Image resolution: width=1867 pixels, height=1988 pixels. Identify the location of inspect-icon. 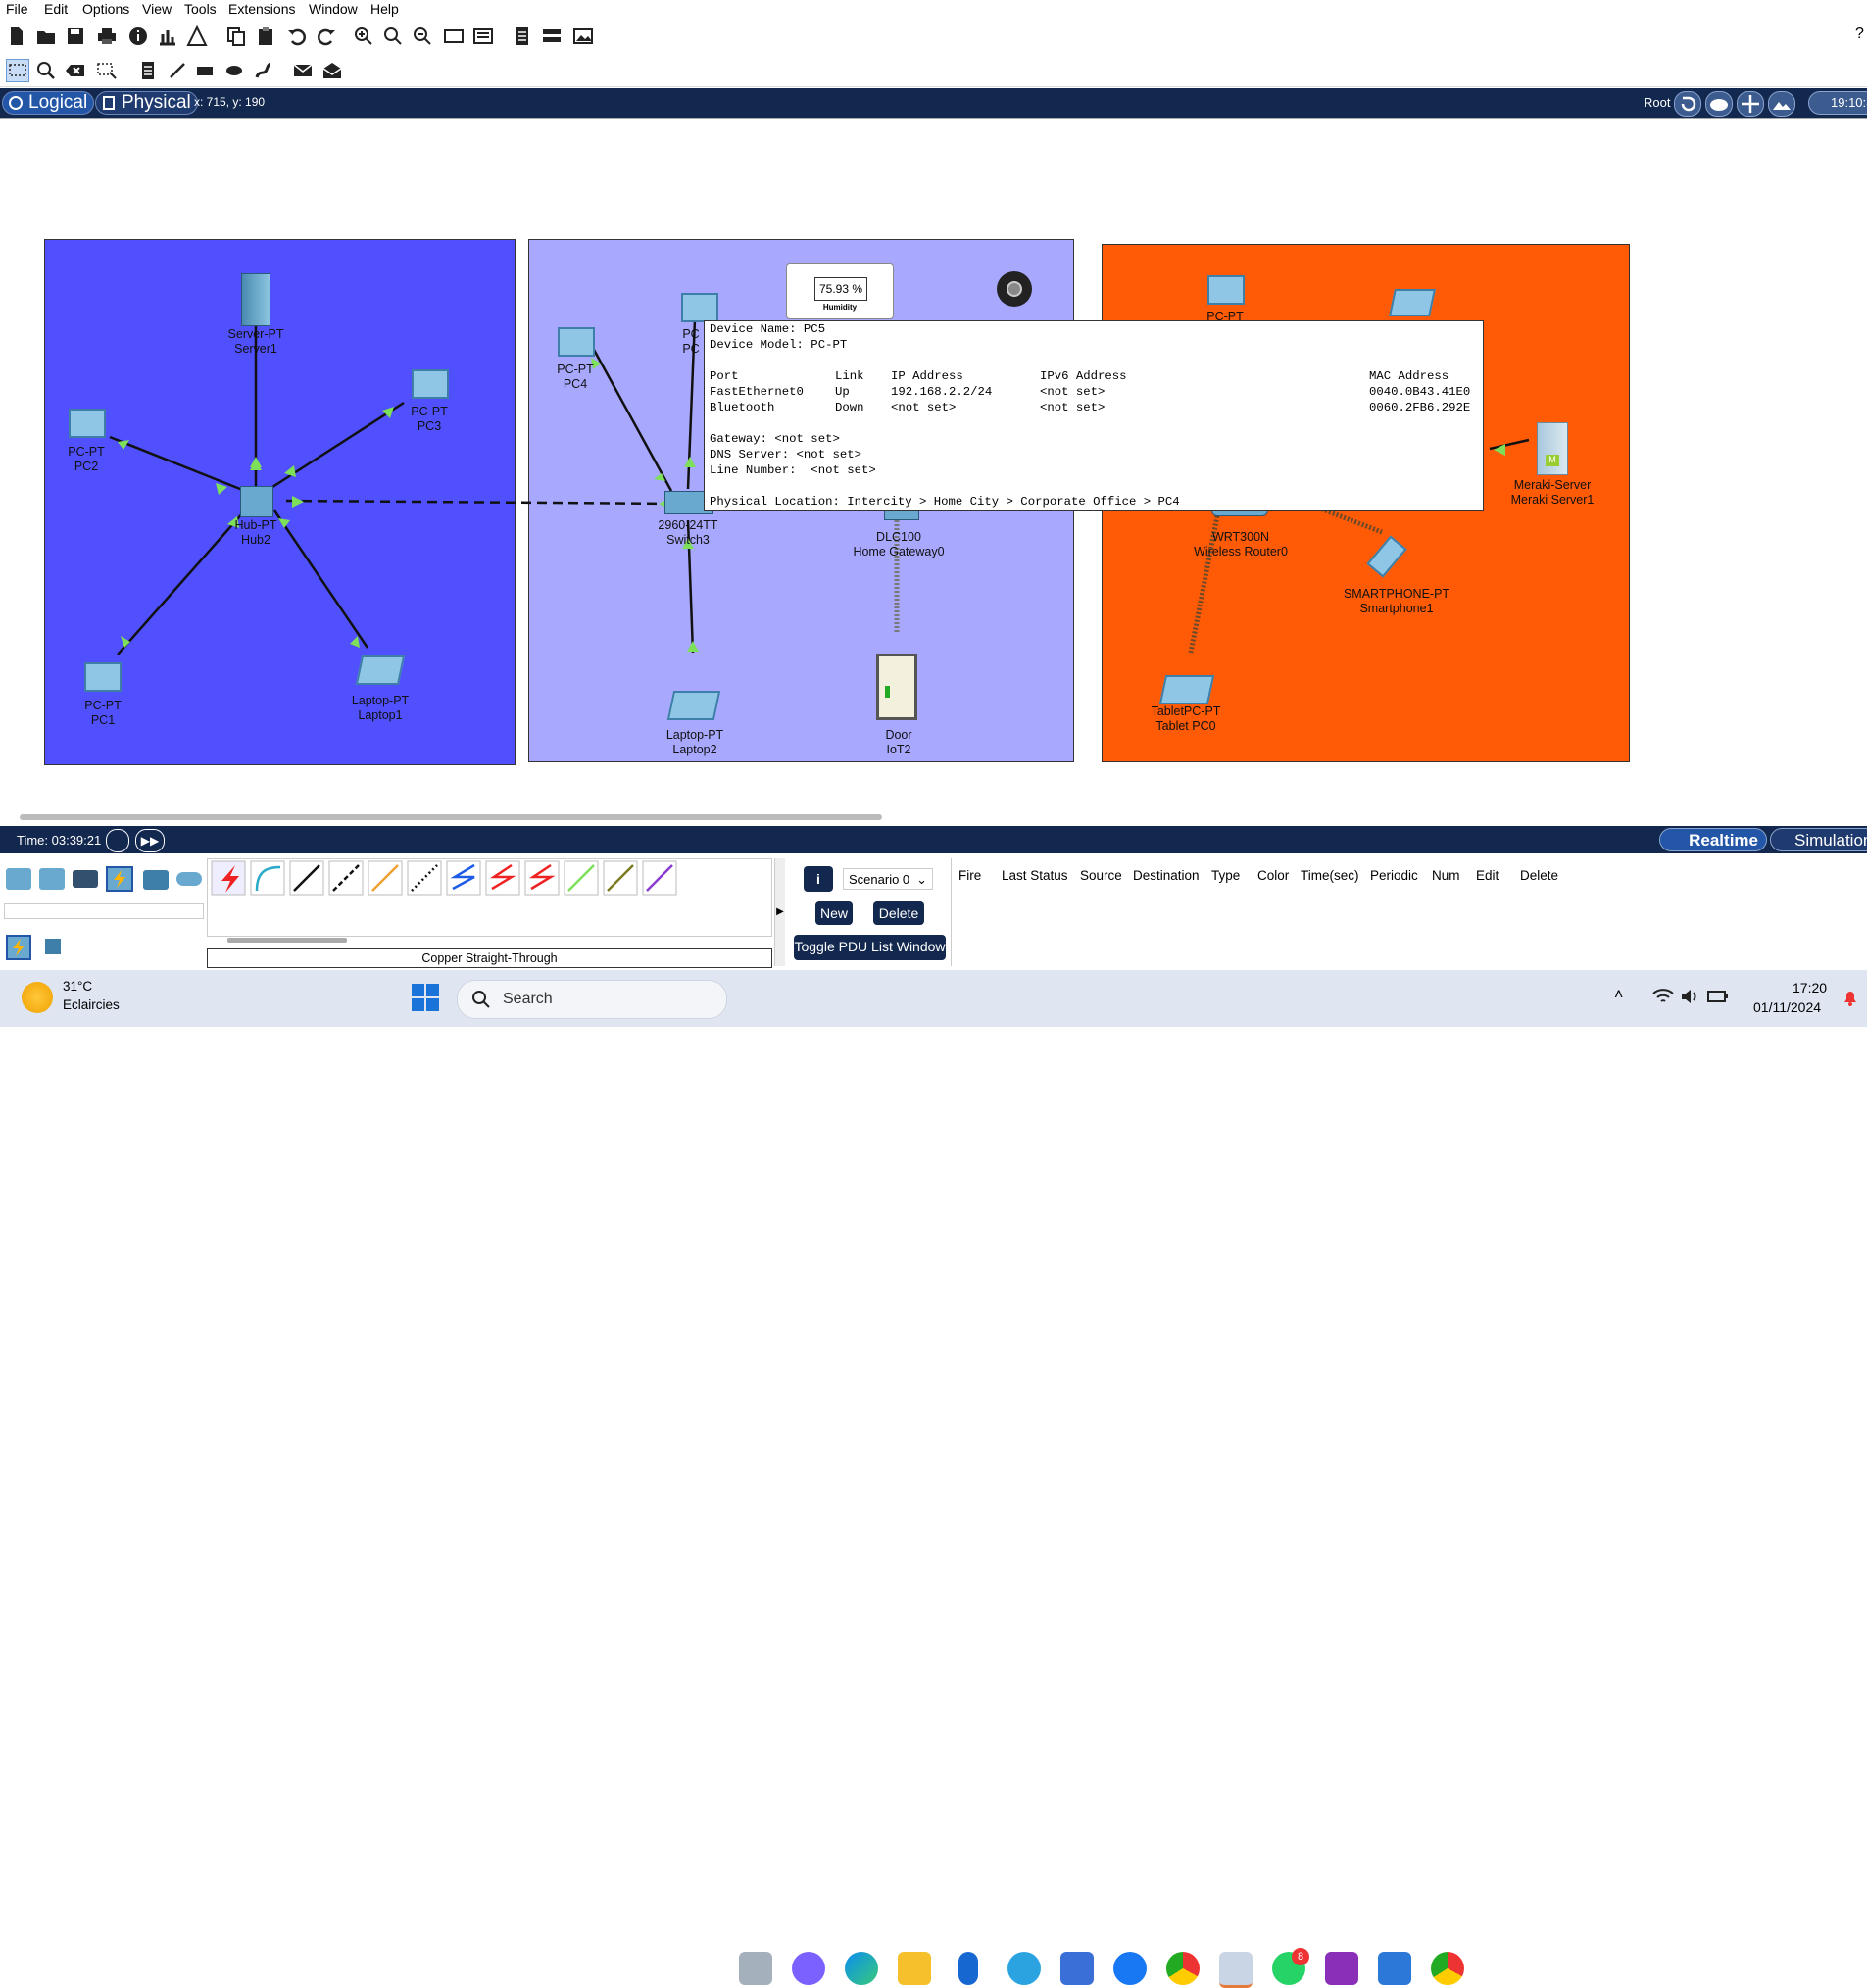
(46, 70).